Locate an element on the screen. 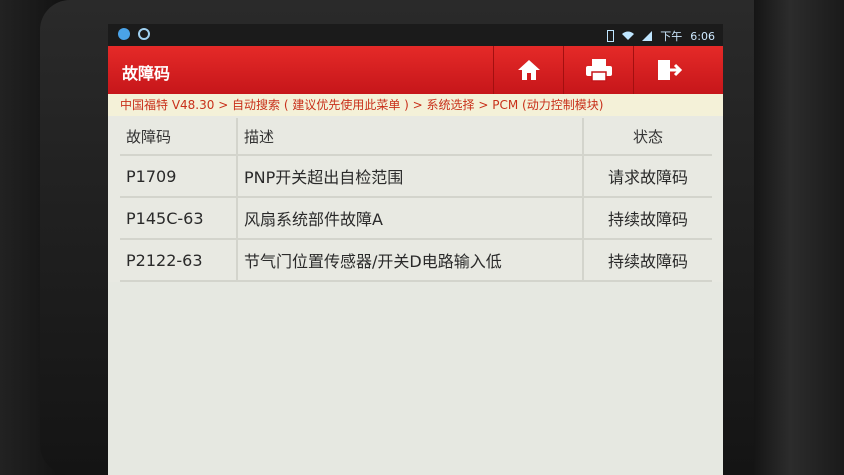  notification-icon is located at coordinates (124, 34).